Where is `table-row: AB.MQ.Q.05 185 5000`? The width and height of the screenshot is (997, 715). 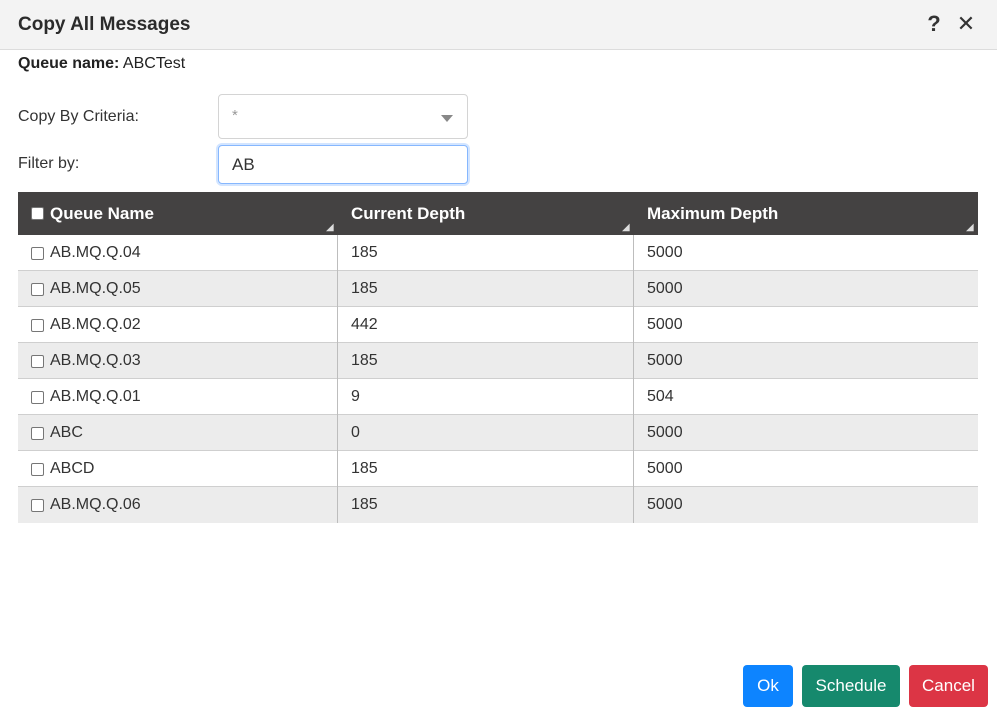 table-row: AB.MQ.Q.05 185 5000 is located at coordinates (498, 289).